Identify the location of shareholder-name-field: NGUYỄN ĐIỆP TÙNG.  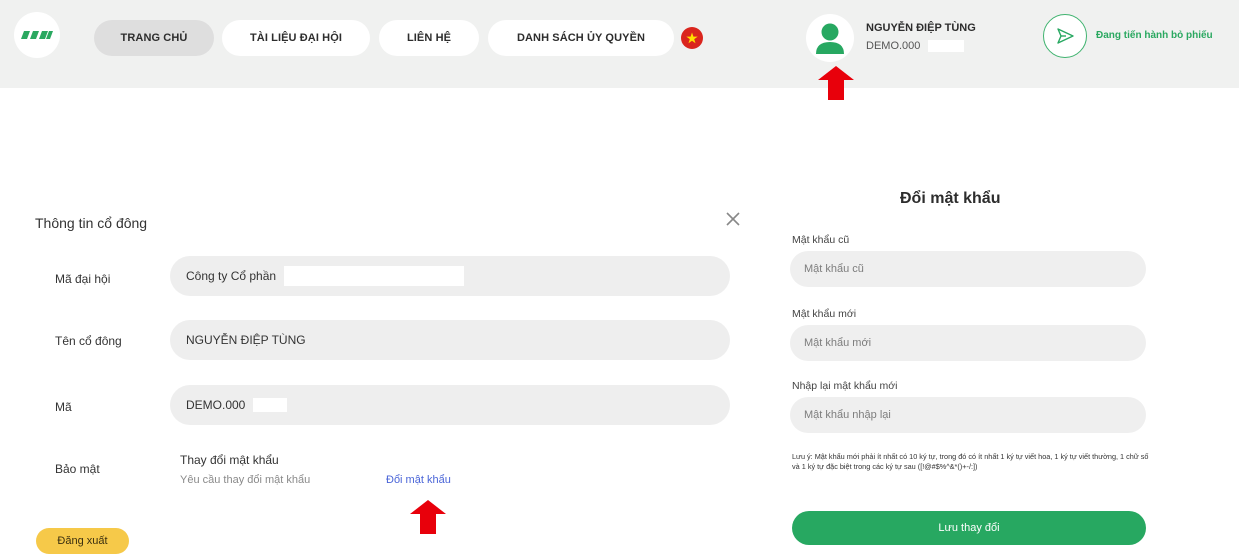
(450, 340).